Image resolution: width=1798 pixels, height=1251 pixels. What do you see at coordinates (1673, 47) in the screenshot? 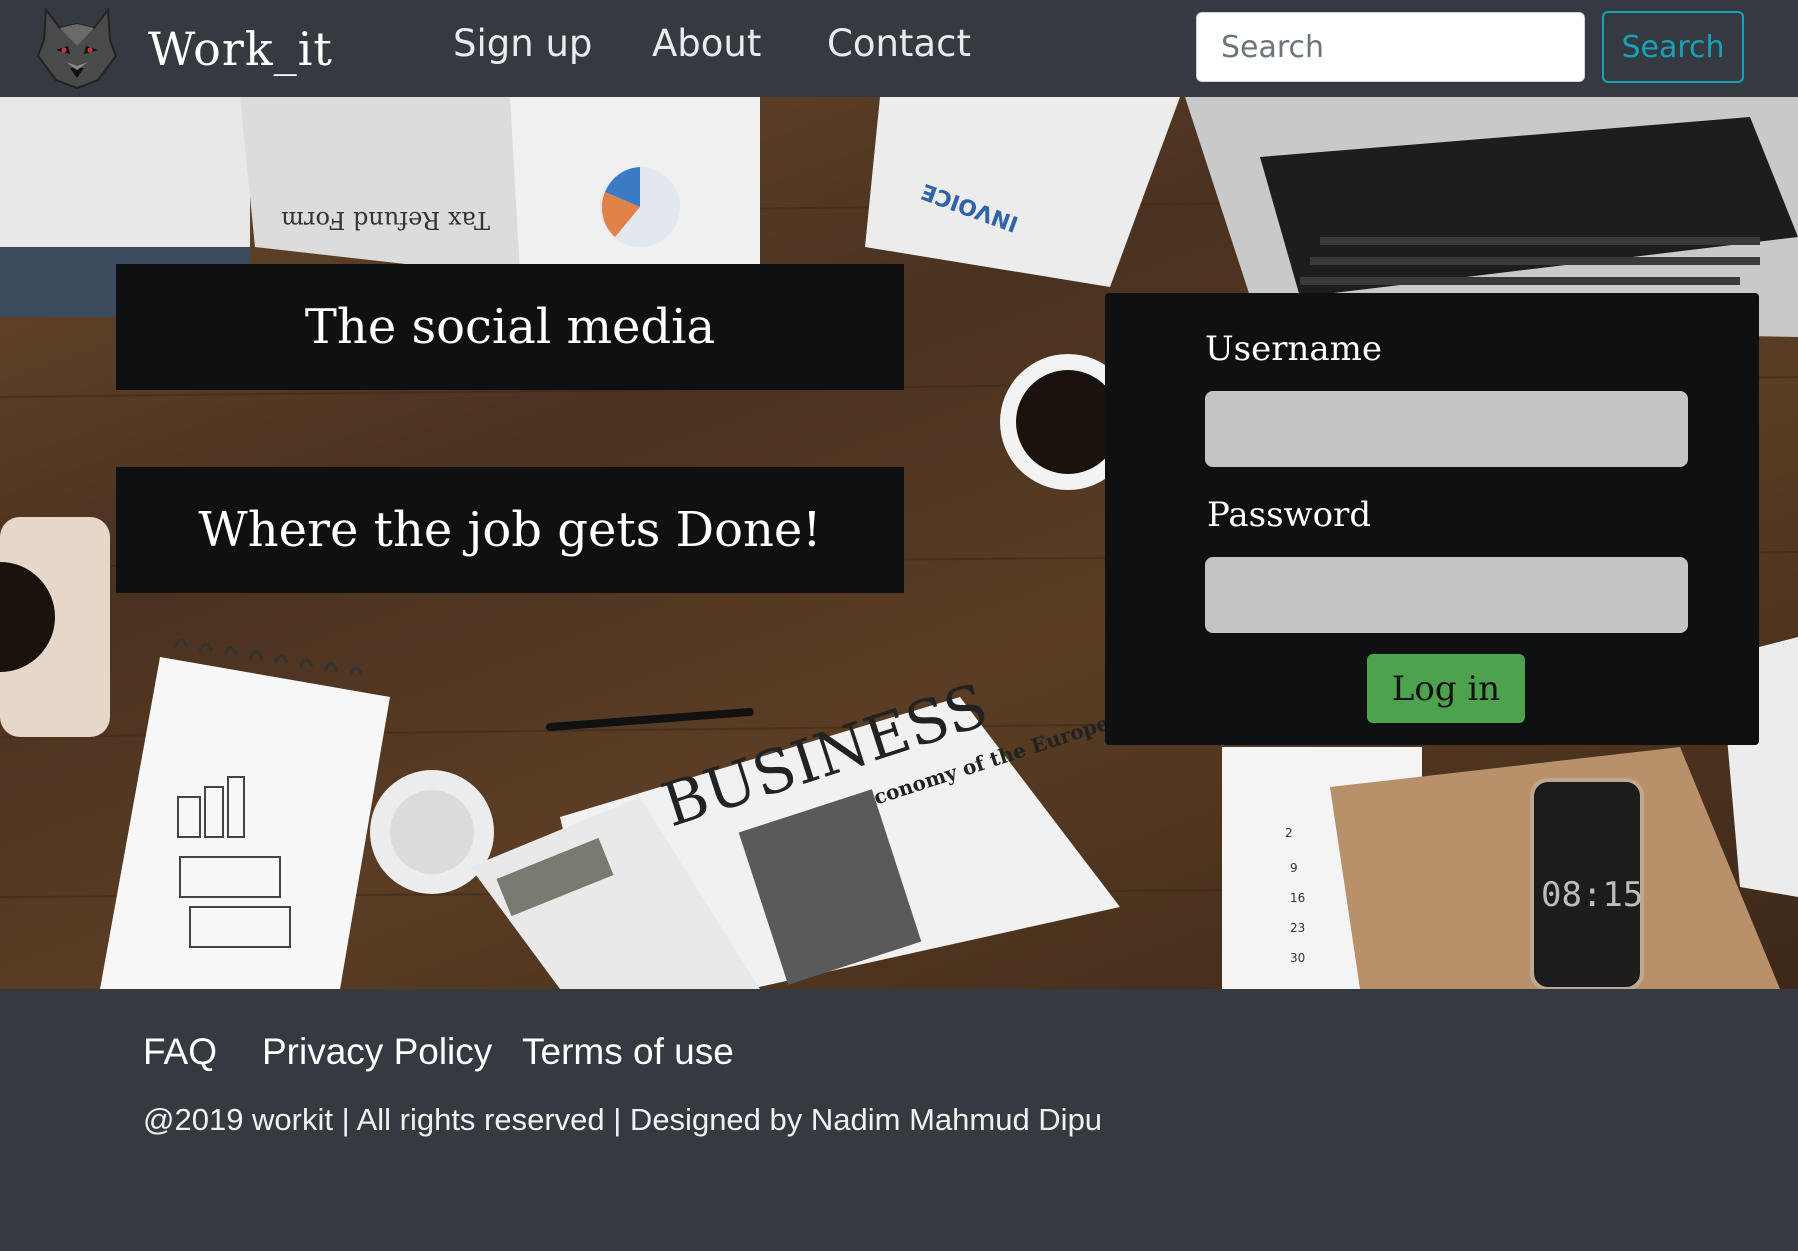
I see `search-button: Search` at bounding box center [1673, 47].